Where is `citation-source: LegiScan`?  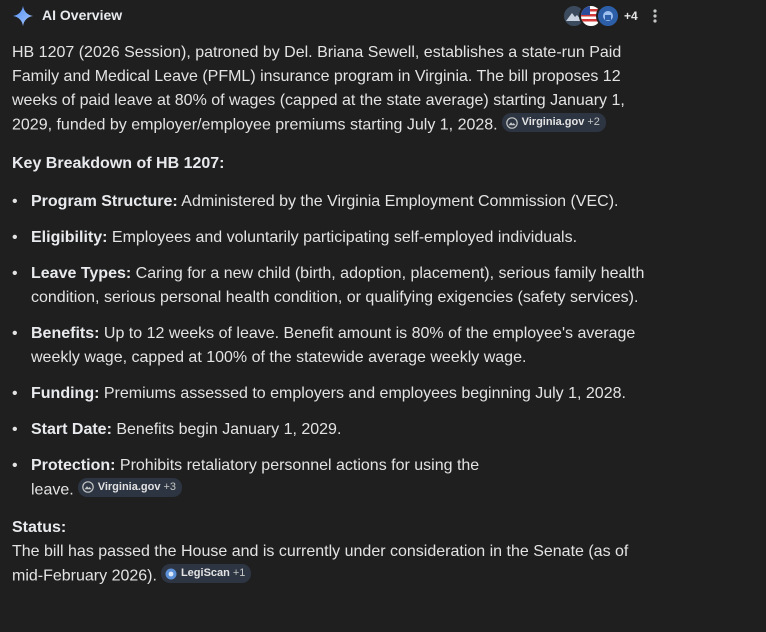
citation-source: LegiScan is located at coordinates (205, 573).